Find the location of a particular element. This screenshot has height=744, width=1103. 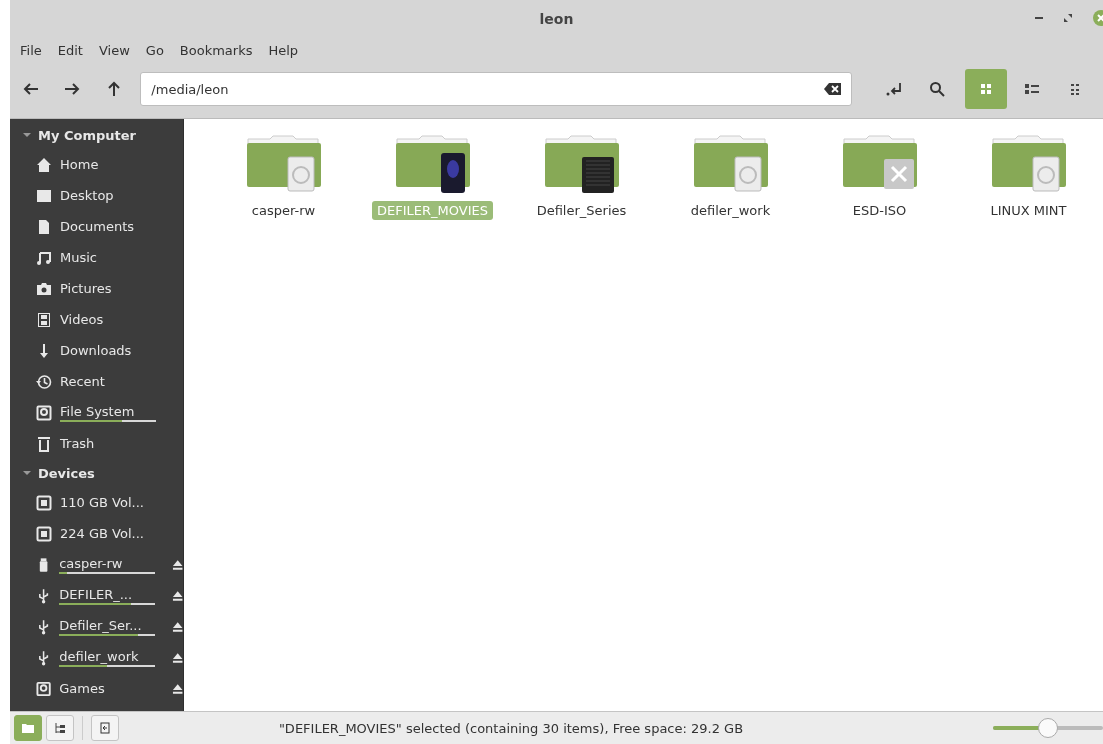

tree-pane-button is located at coordinates (60, 728).